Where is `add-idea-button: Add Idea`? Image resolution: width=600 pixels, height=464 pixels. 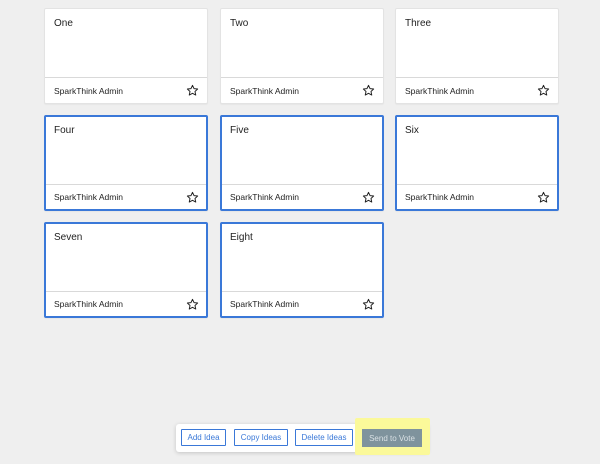 add-idea-button: Add Idea is located at coordinates (203, 437).